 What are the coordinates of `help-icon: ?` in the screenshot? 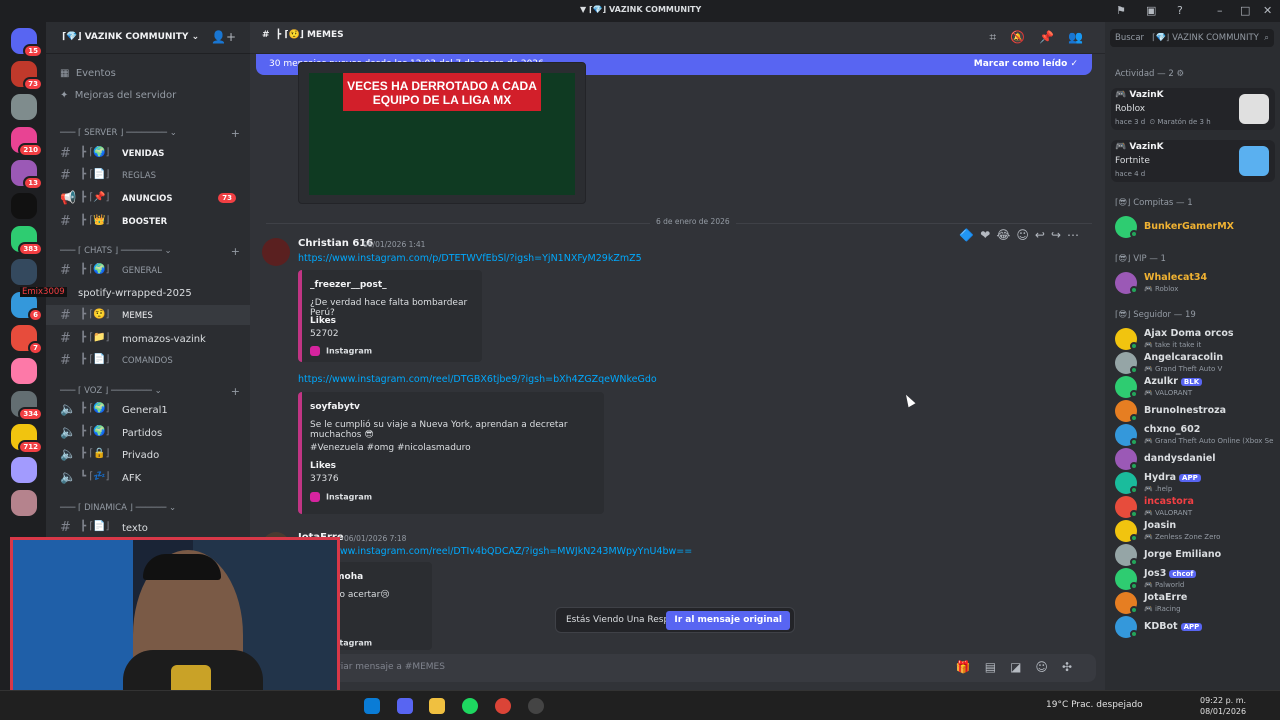 It's located at (1180, 10).